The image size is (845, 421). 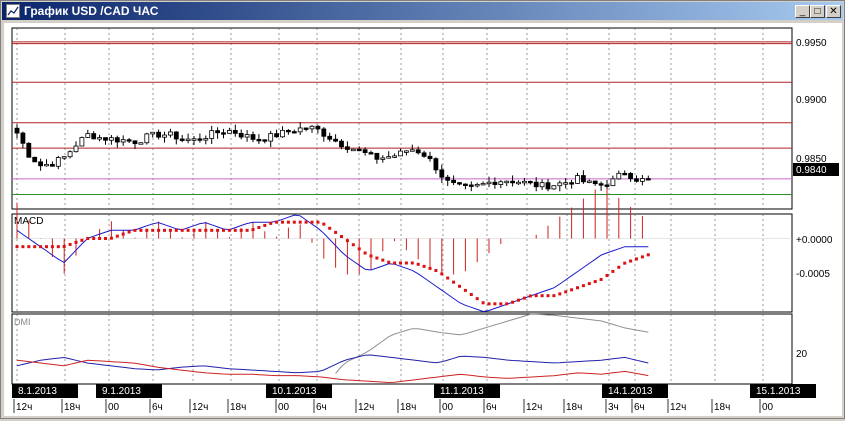 What do you see at coordinates (422, 11) in the screenshot?
I see `title-bar: График USD /CAD ЧАС _ □ ✕` at bounding box center [422, 11].